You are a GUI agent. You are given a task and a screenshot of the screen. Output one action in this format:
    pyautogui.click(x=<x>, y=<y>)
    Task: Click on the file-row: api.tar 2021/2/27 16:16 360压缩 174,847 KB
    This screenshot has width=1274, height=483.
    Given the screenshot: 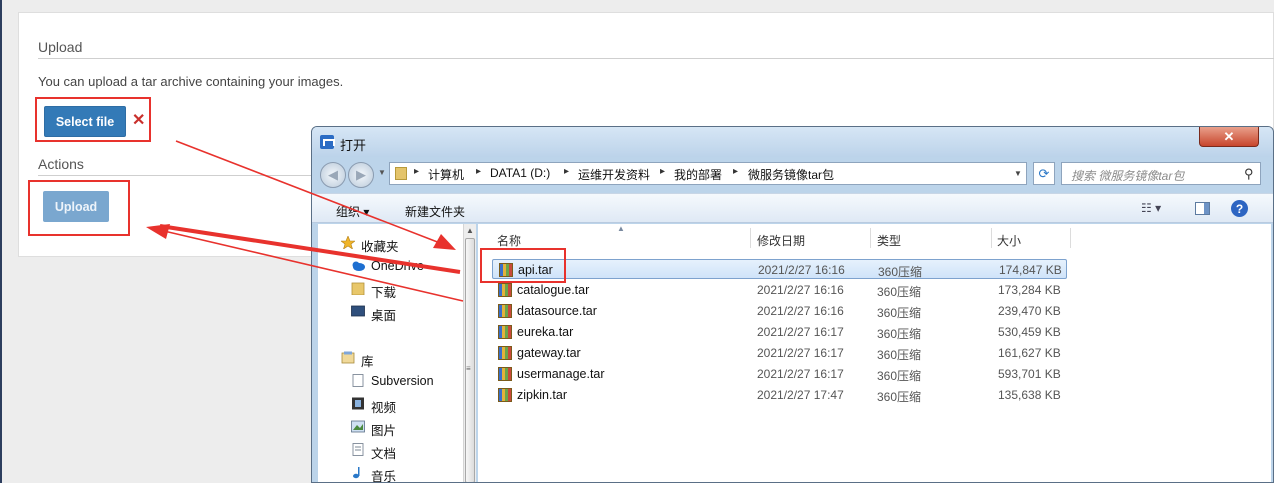 What is the action you would take?
    pyautogui.click(x=779, y=269)
    